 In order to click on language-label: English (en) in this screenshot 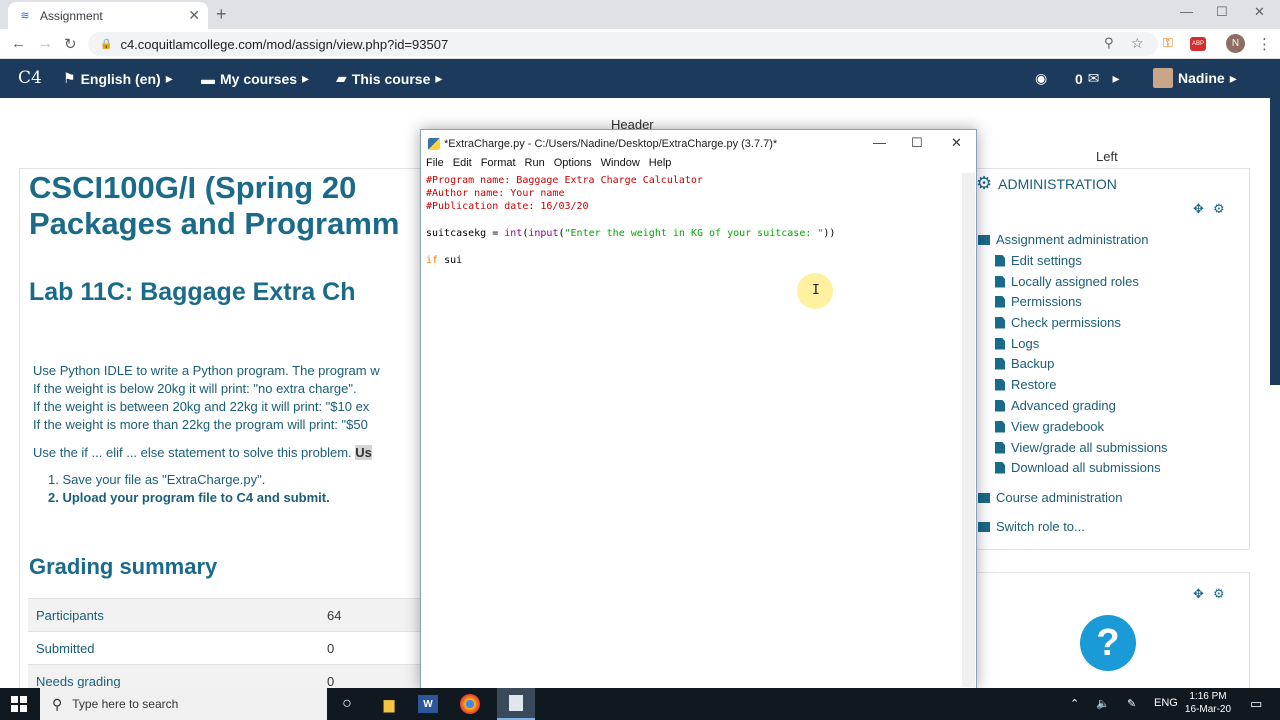, I will do `click(120, 78)`.